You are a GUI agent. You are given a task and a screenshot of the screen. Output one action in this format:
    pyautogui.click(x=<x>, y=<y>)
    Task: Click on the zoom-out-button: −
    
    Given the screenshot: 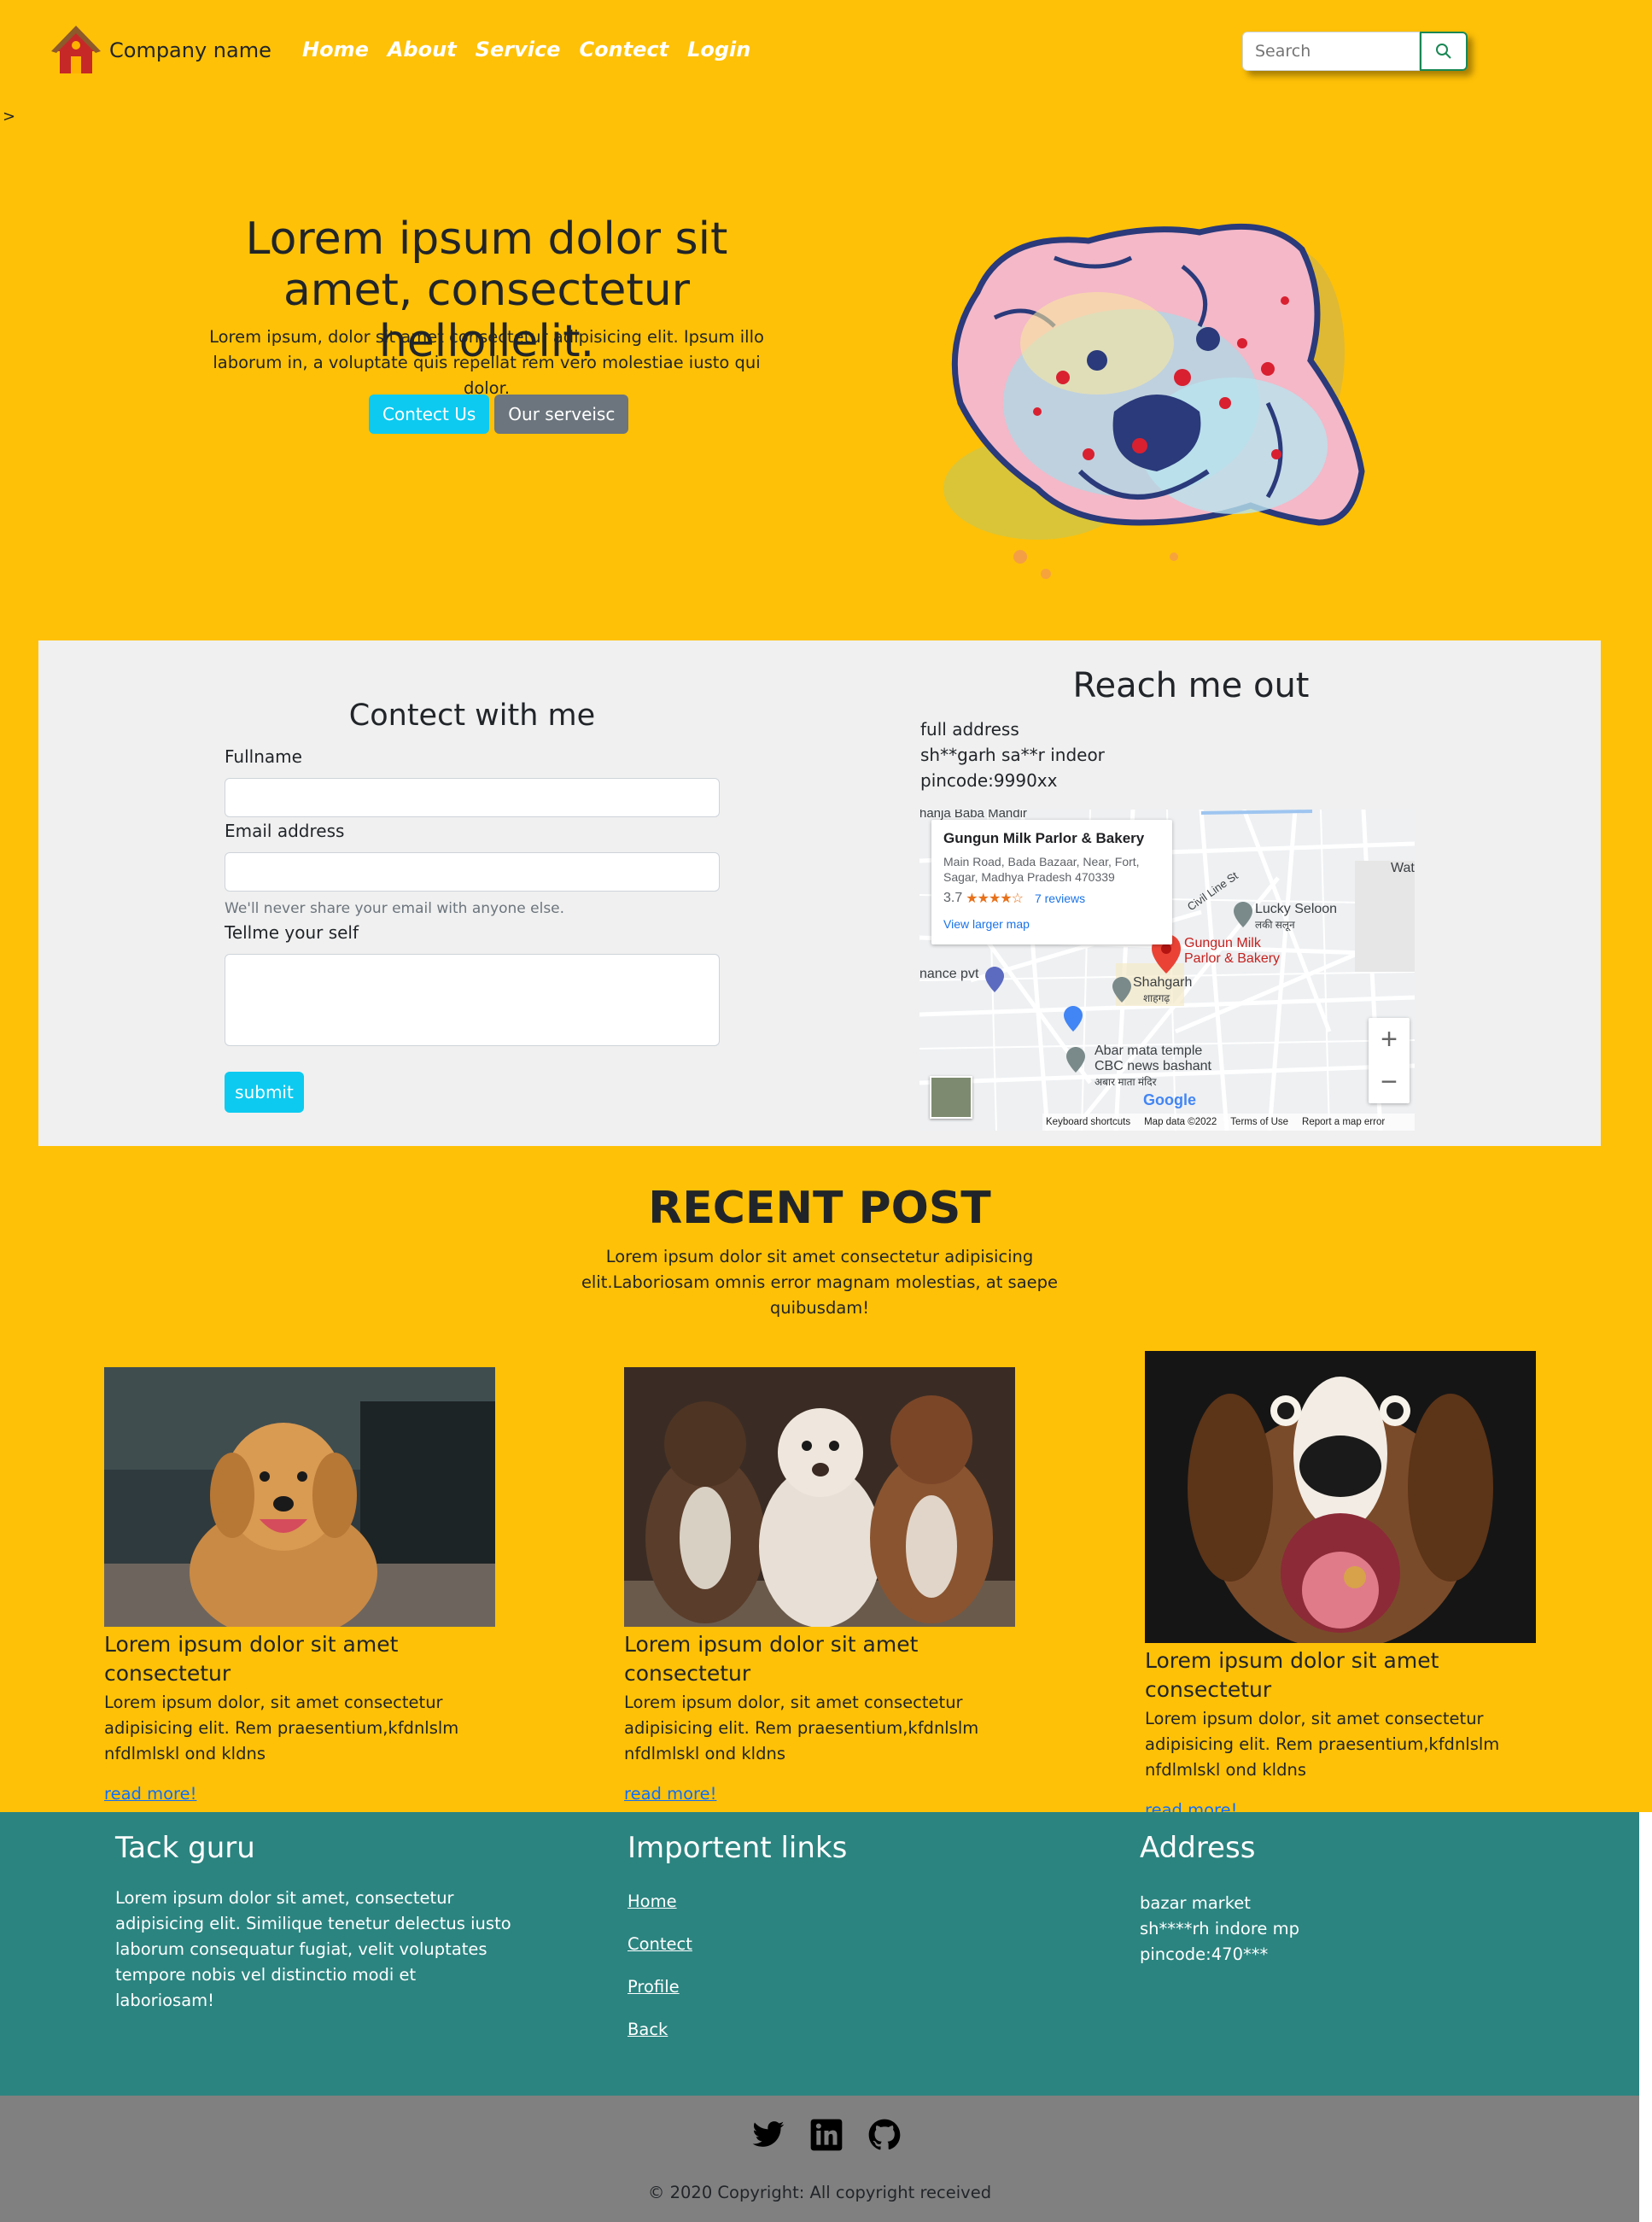 What is the action you would take?
    pyautogui.click(x=1389, y=1082)
    